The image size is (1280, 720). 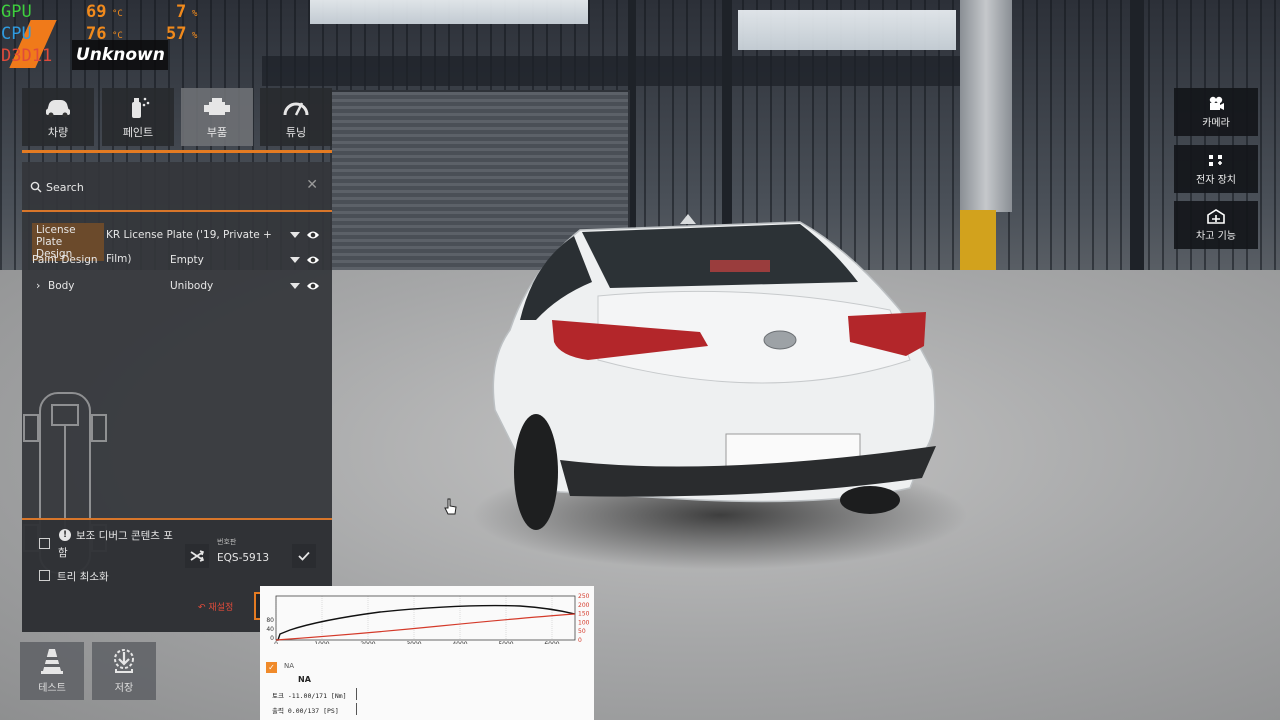 I want to click on cpu-label: CPU, so click(x=16, y=34).